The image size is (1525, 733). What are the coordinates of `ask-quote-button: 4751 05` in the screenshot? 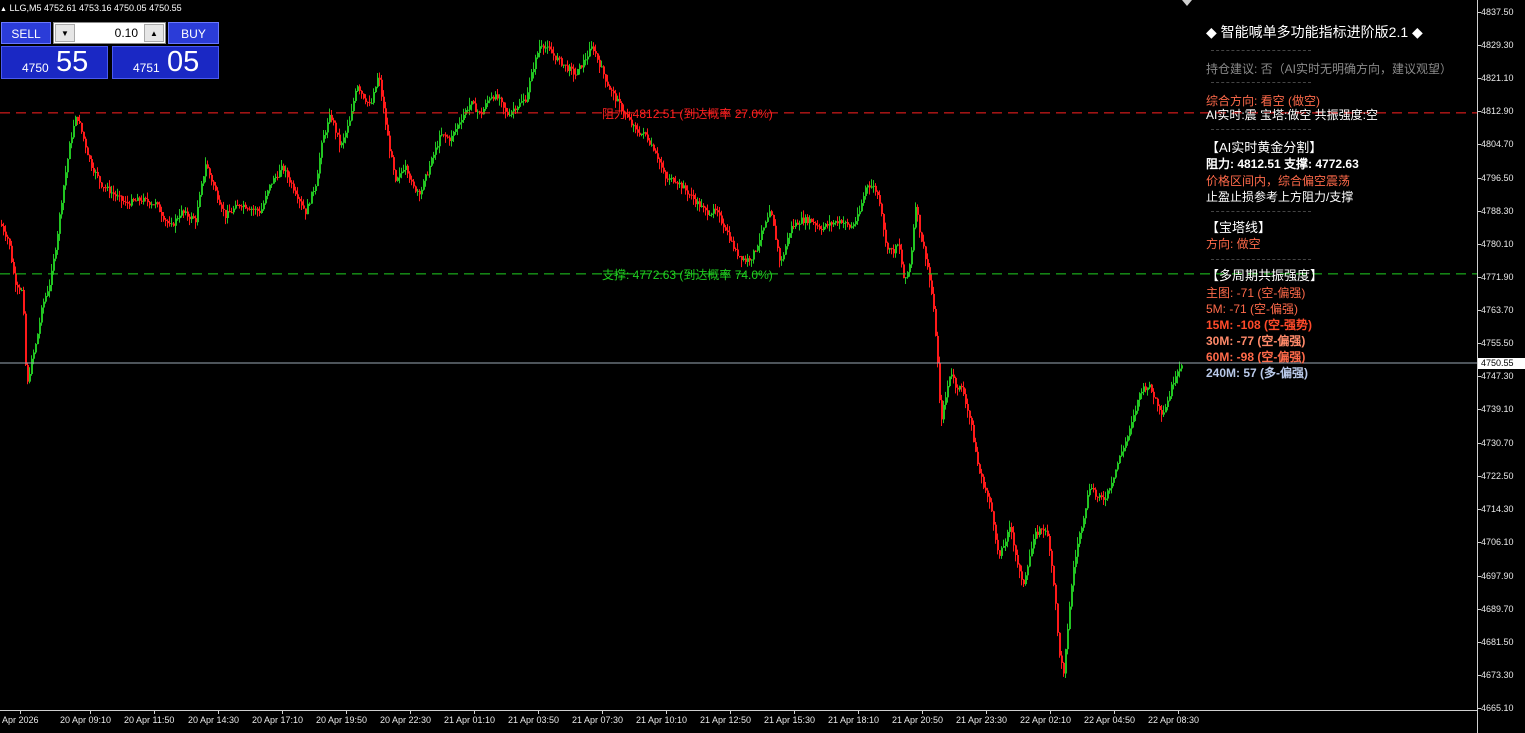 It's located at (165, 62).